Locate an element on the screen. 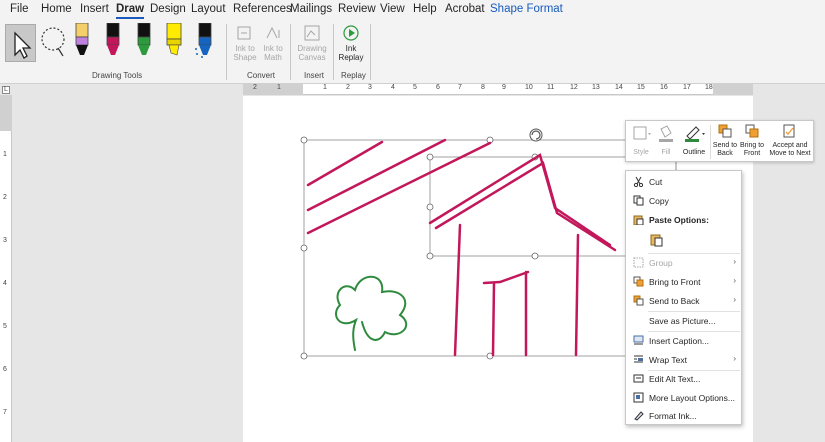 The height and width of the screenshot is (442, 825). replay-group-label: Replay is located at coordinates (353, 75).